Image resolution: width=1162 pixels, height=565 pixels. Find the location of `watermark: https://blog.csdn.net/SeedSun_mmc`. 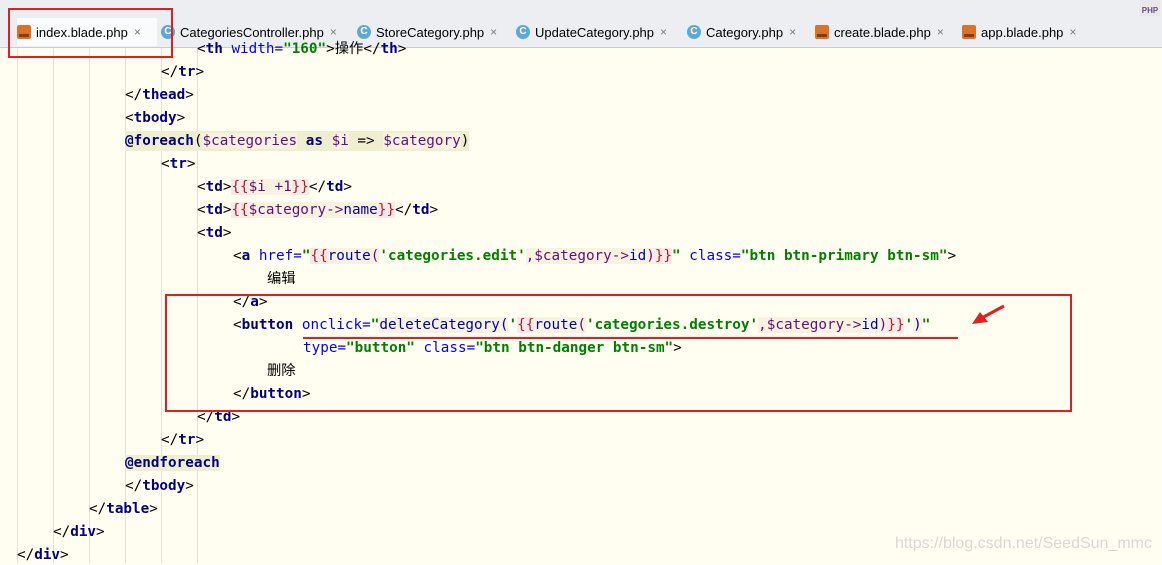

watermark: https://blog.csdn.net/SeedSun_mmc is located at coordinates (1023, 543).